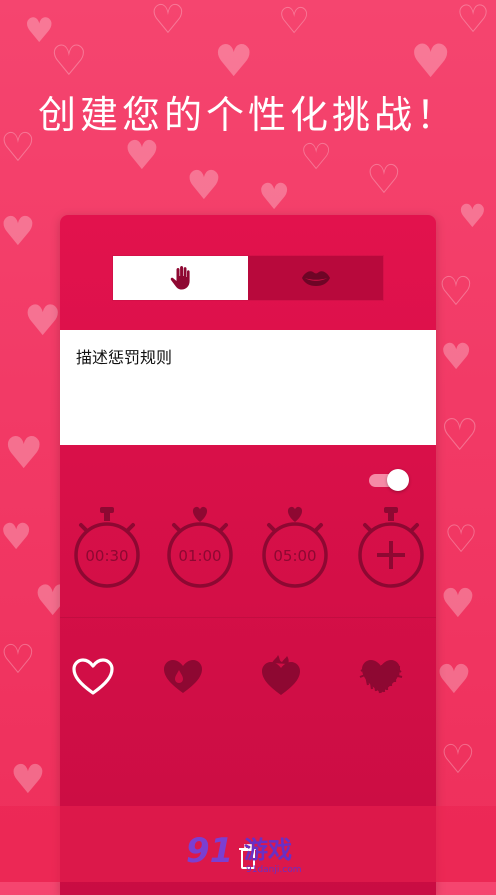 The height and width of the screenshot is (895, 496). I want to click on timer-label: 01:00, so click(200, 556).